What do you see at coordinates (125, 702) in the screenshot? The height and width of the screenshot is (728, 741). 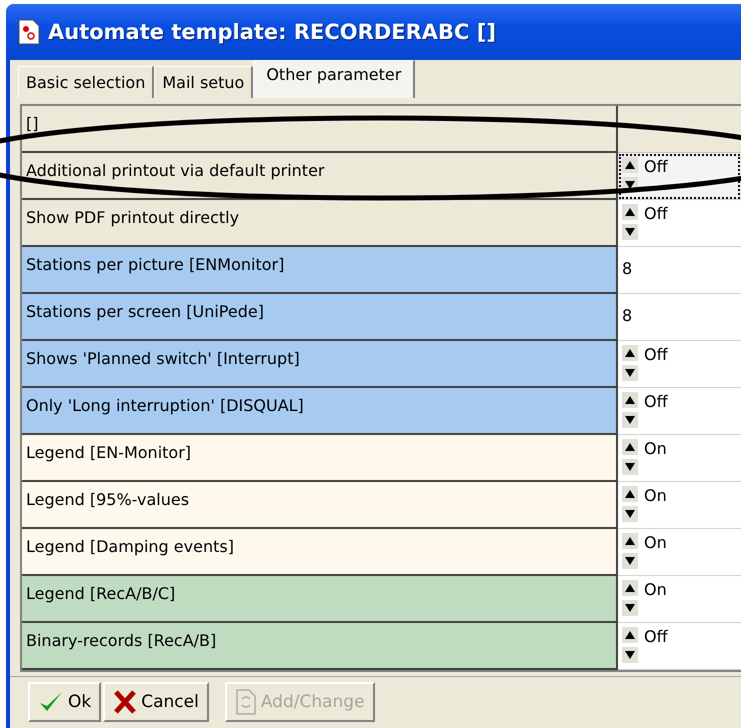 I see `close-icon` at bounding box center [125, 702].